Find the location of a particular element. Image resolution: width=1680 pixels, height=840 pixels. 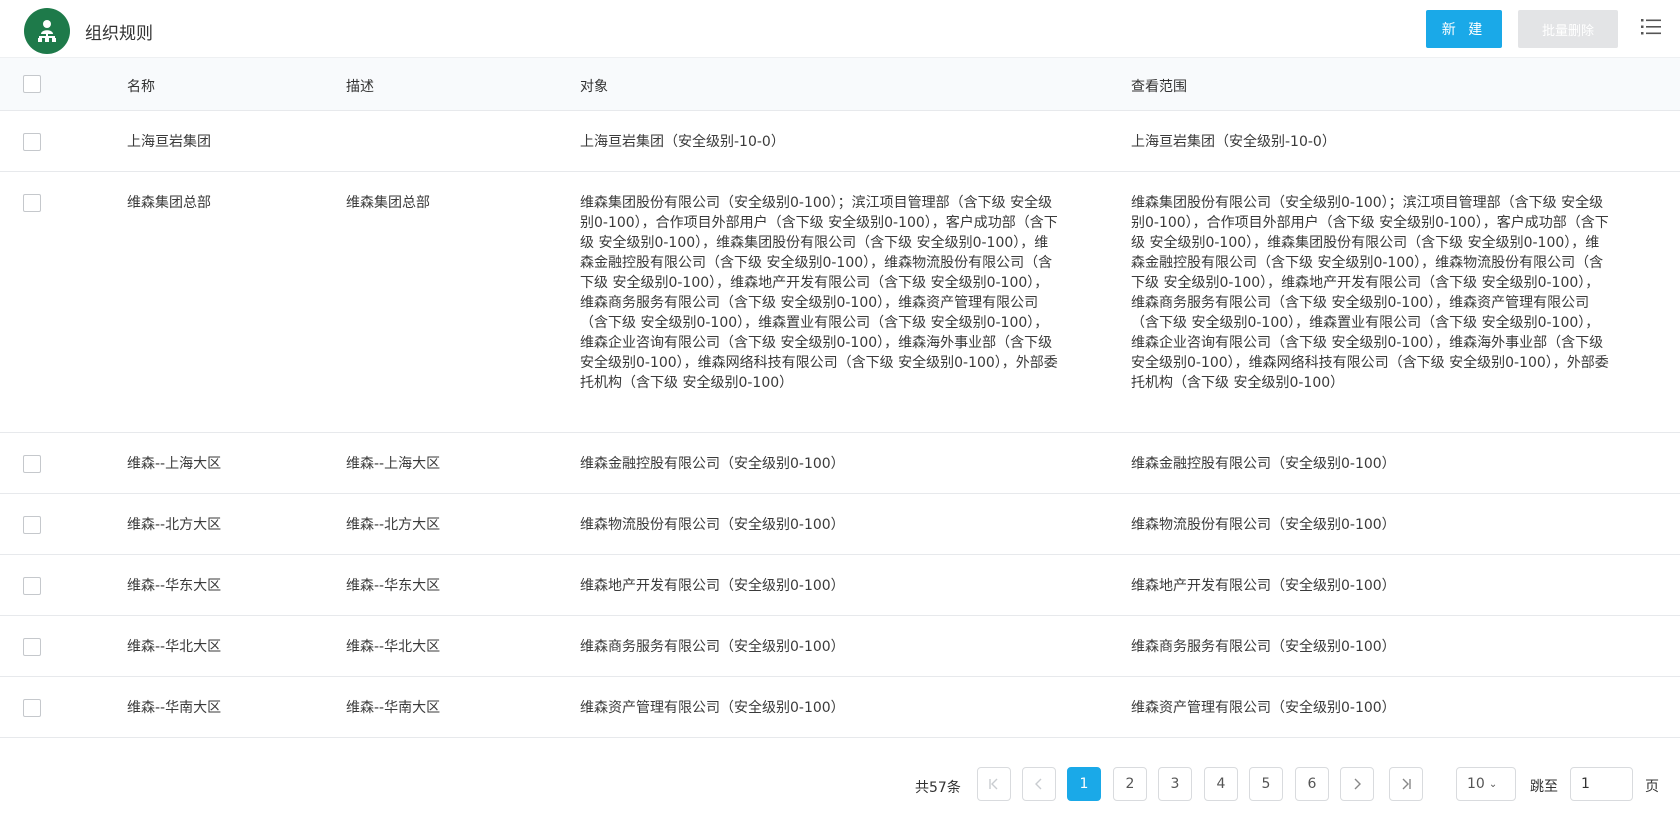

first-page-icon is located at coordinates (993, 784).